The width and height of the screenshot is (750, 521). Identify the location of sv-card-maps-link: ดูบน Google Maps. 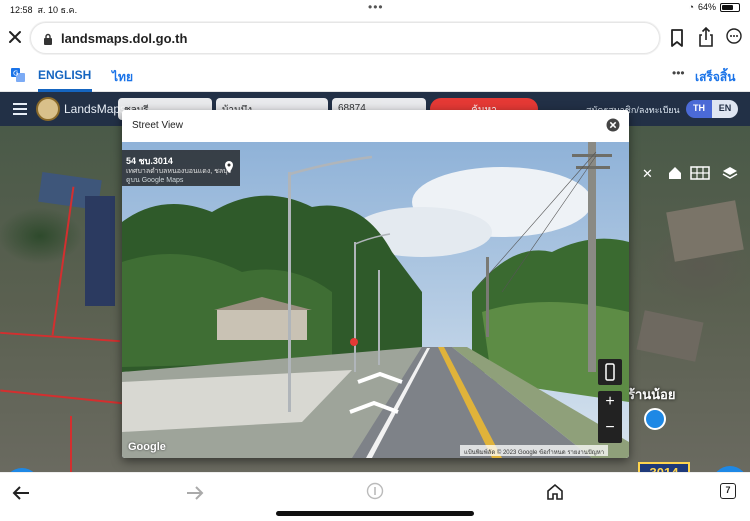
(154, 180).